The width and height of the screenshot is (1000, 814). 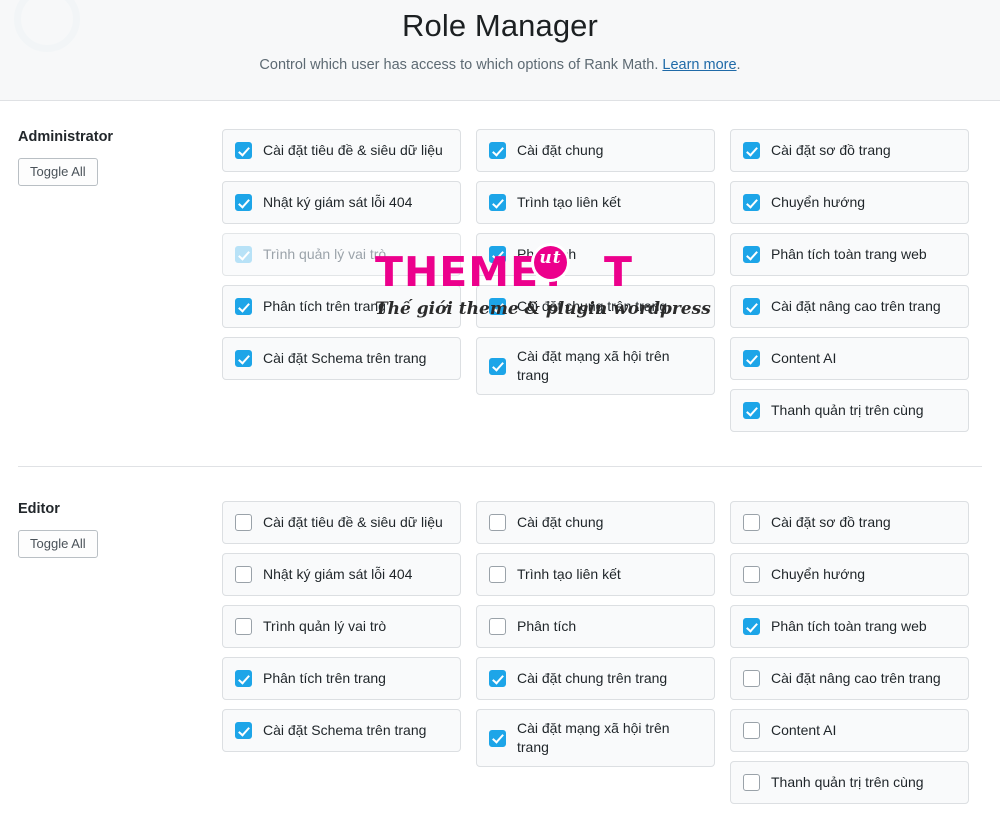 I want to click on capability-label: Cài đặt sơ đồ trang, so click(x=831, y=522).